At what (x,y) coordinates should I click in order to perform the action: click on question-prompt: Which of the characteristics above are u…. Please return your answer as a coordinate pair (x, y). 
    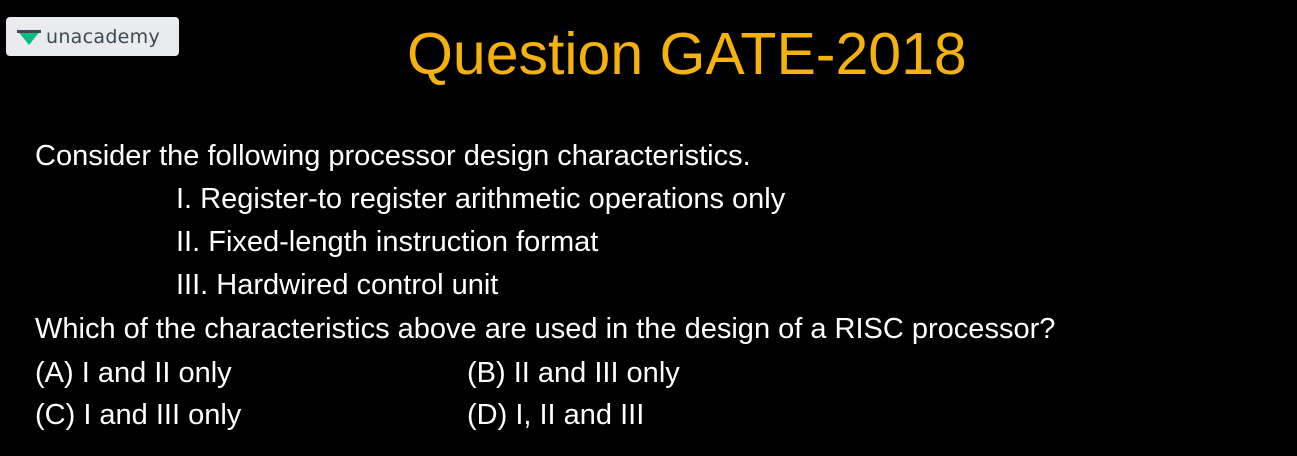
    Looking at the image, I should click on (545, 329).